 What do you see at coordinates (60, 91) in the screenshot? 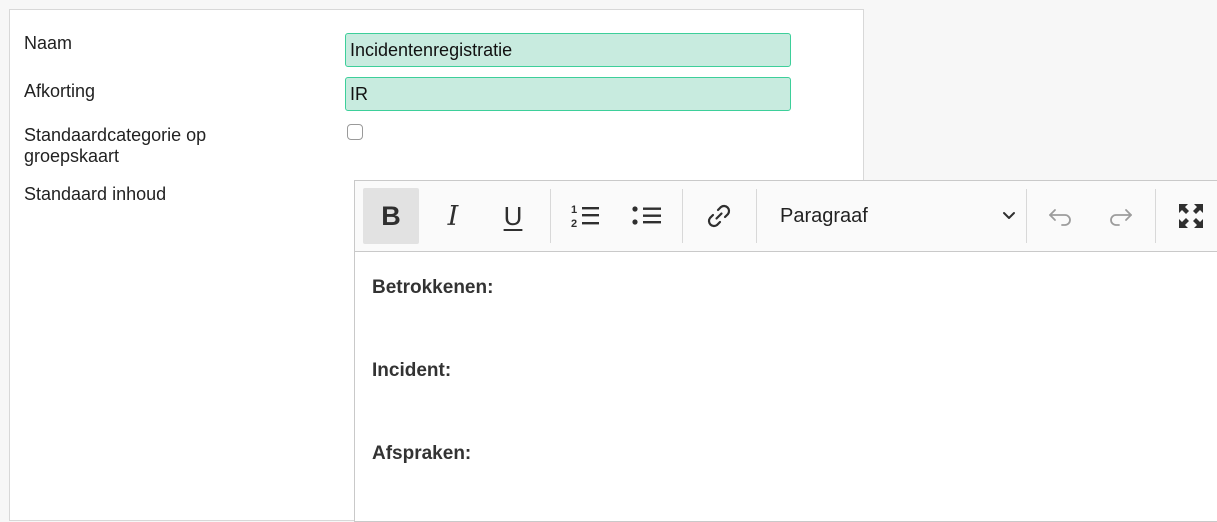
I see `abbreviation-label: Afkorting` at bounding box center [60, 91].